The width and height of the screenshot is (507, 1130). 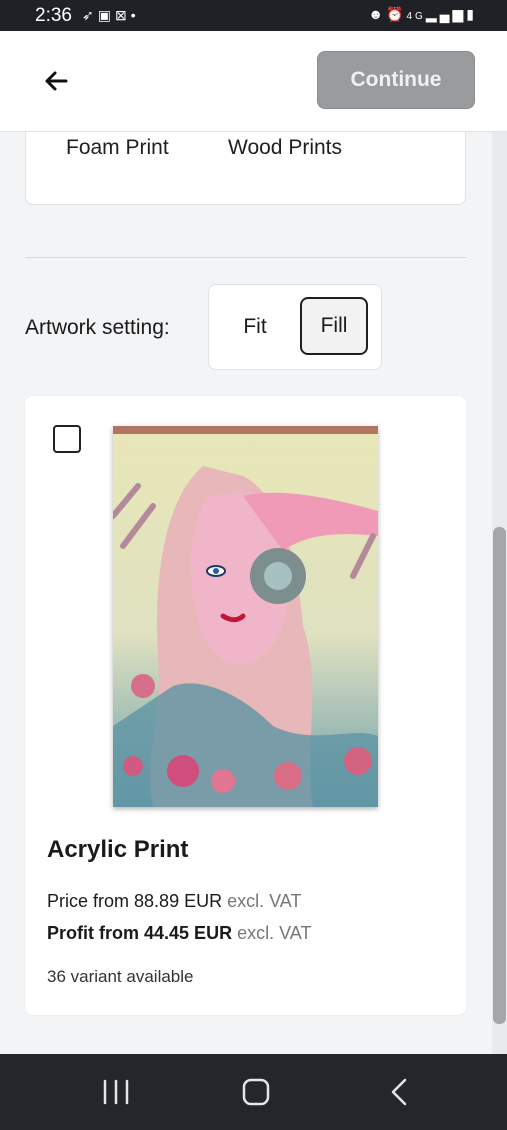 I want to click on product-title: Acrylic Print, so click(x=118, y=849).